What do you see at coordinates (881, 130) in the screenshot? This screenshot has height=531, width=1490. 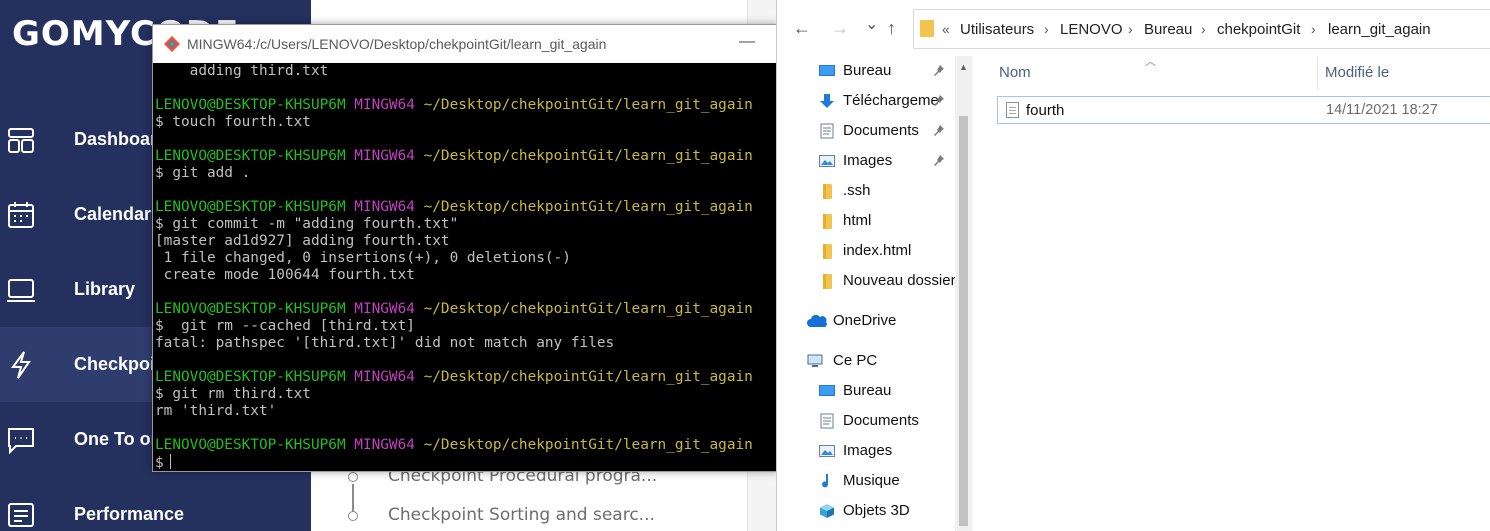 I see `nav-item-label: Documents` at bounding box center [881, 130].